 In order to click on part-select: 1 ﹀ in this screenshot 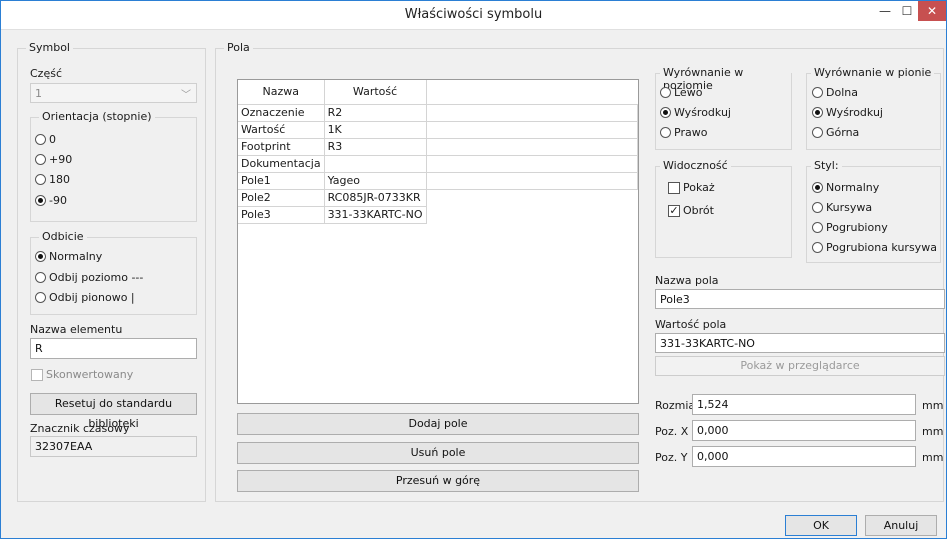, I will do `click(113, 93)`.